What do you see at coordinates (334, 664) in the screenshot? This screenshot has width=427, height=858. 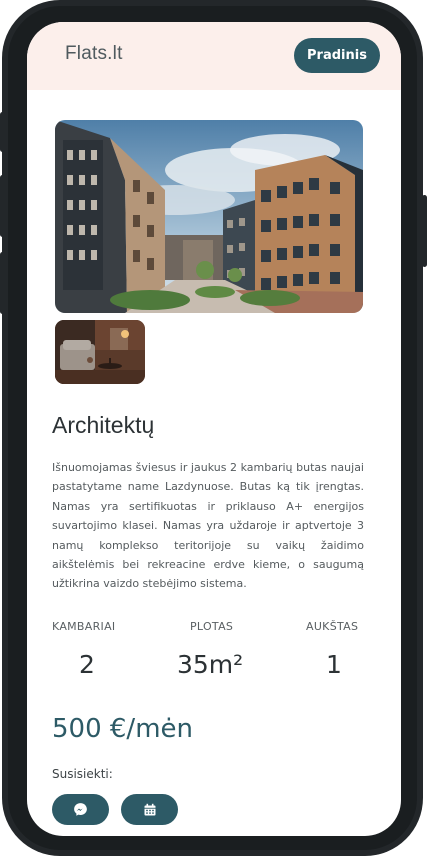 I see `stat-value-floor: 1` at bounding box center [334, 664].